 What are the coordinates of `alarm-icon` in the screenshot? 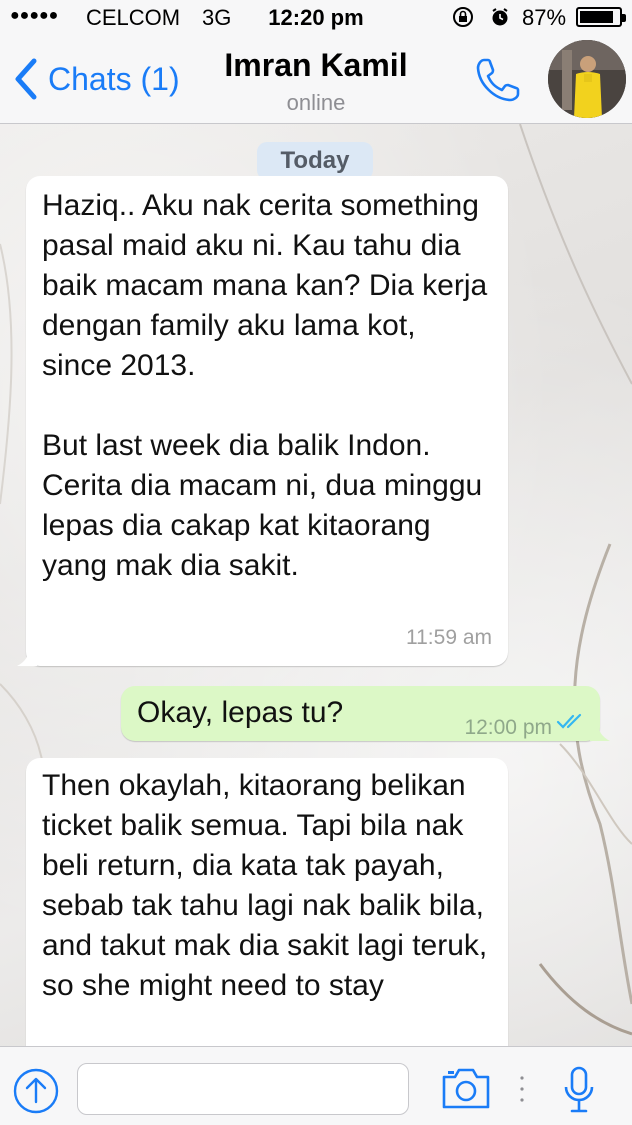 It's located at (500, 17).